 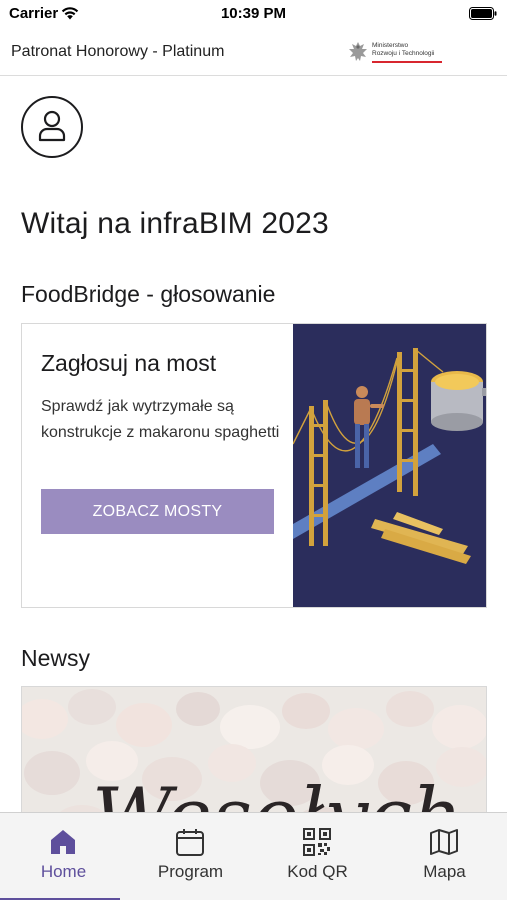 What do you see at coordinates (444, 871) in the screenshot?
I see `tab-map-label: Mapa` at bounding box center [444, 871].